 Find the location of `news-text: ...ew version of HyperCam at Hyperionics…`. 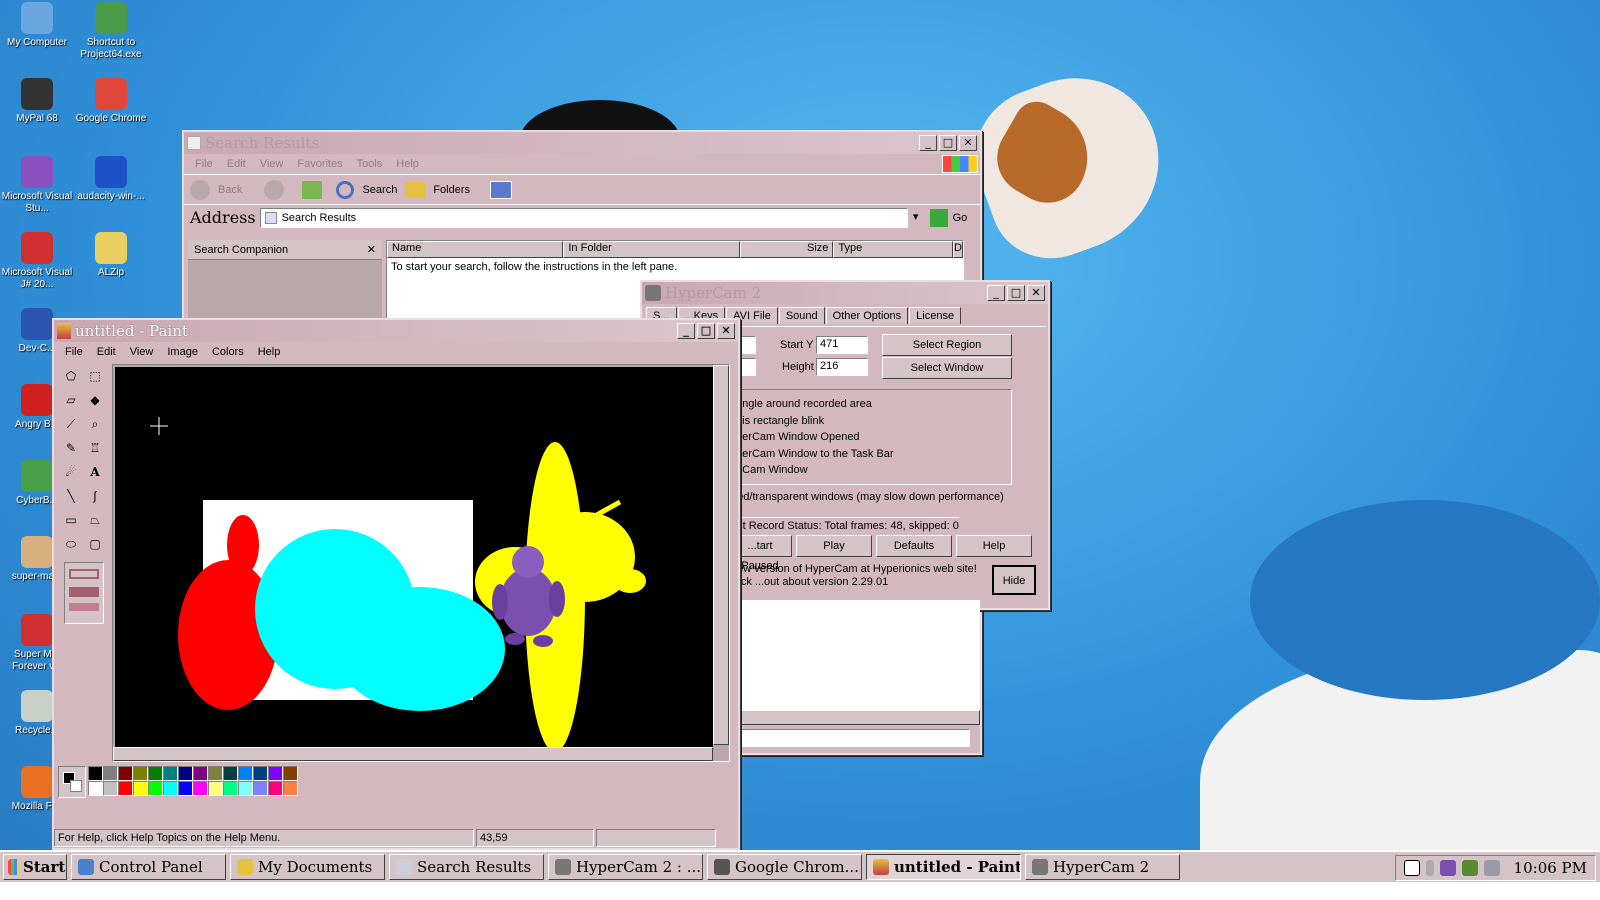

news-text: ...ew version of HyperCam at Hyperionics… is located at coordinates (858, 576).